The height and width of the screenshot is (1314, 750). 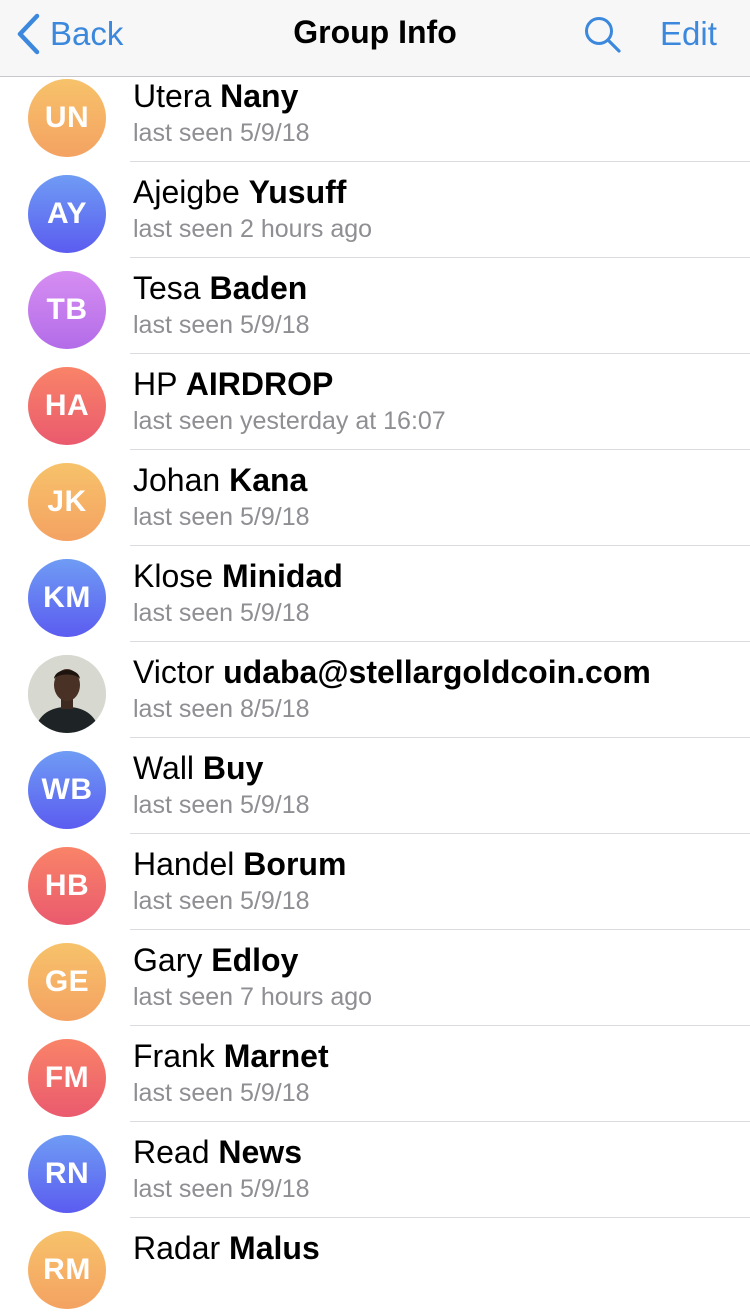 I want to click on member-last-name: Marnet, so click(x=276, y=1056).